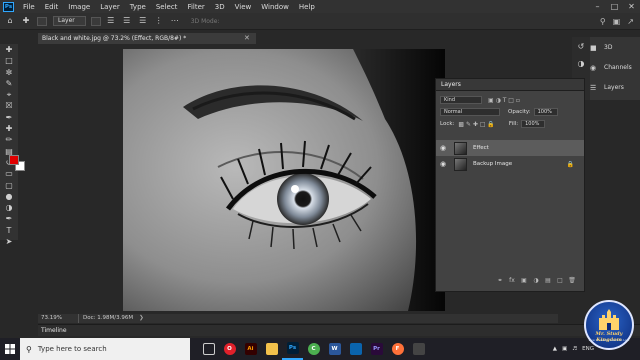 This screenshot has height=360, width=640. What do you see at coordinates (630, 21) in the screenshot?
I see `share-icon: ↗` at bounding box center [630, 21].